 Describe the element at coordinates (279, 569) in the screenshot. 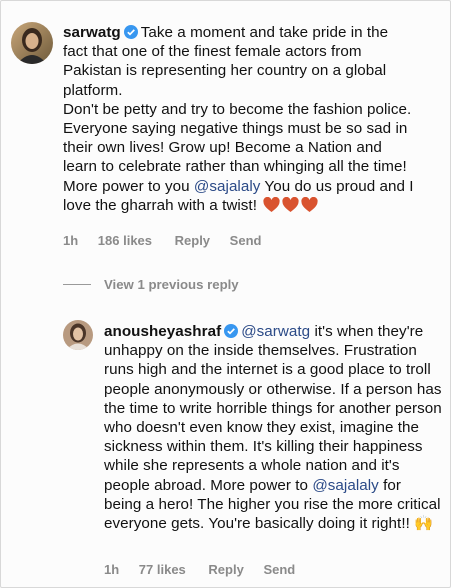

I see `comment-2-send-button: Send` at that location.